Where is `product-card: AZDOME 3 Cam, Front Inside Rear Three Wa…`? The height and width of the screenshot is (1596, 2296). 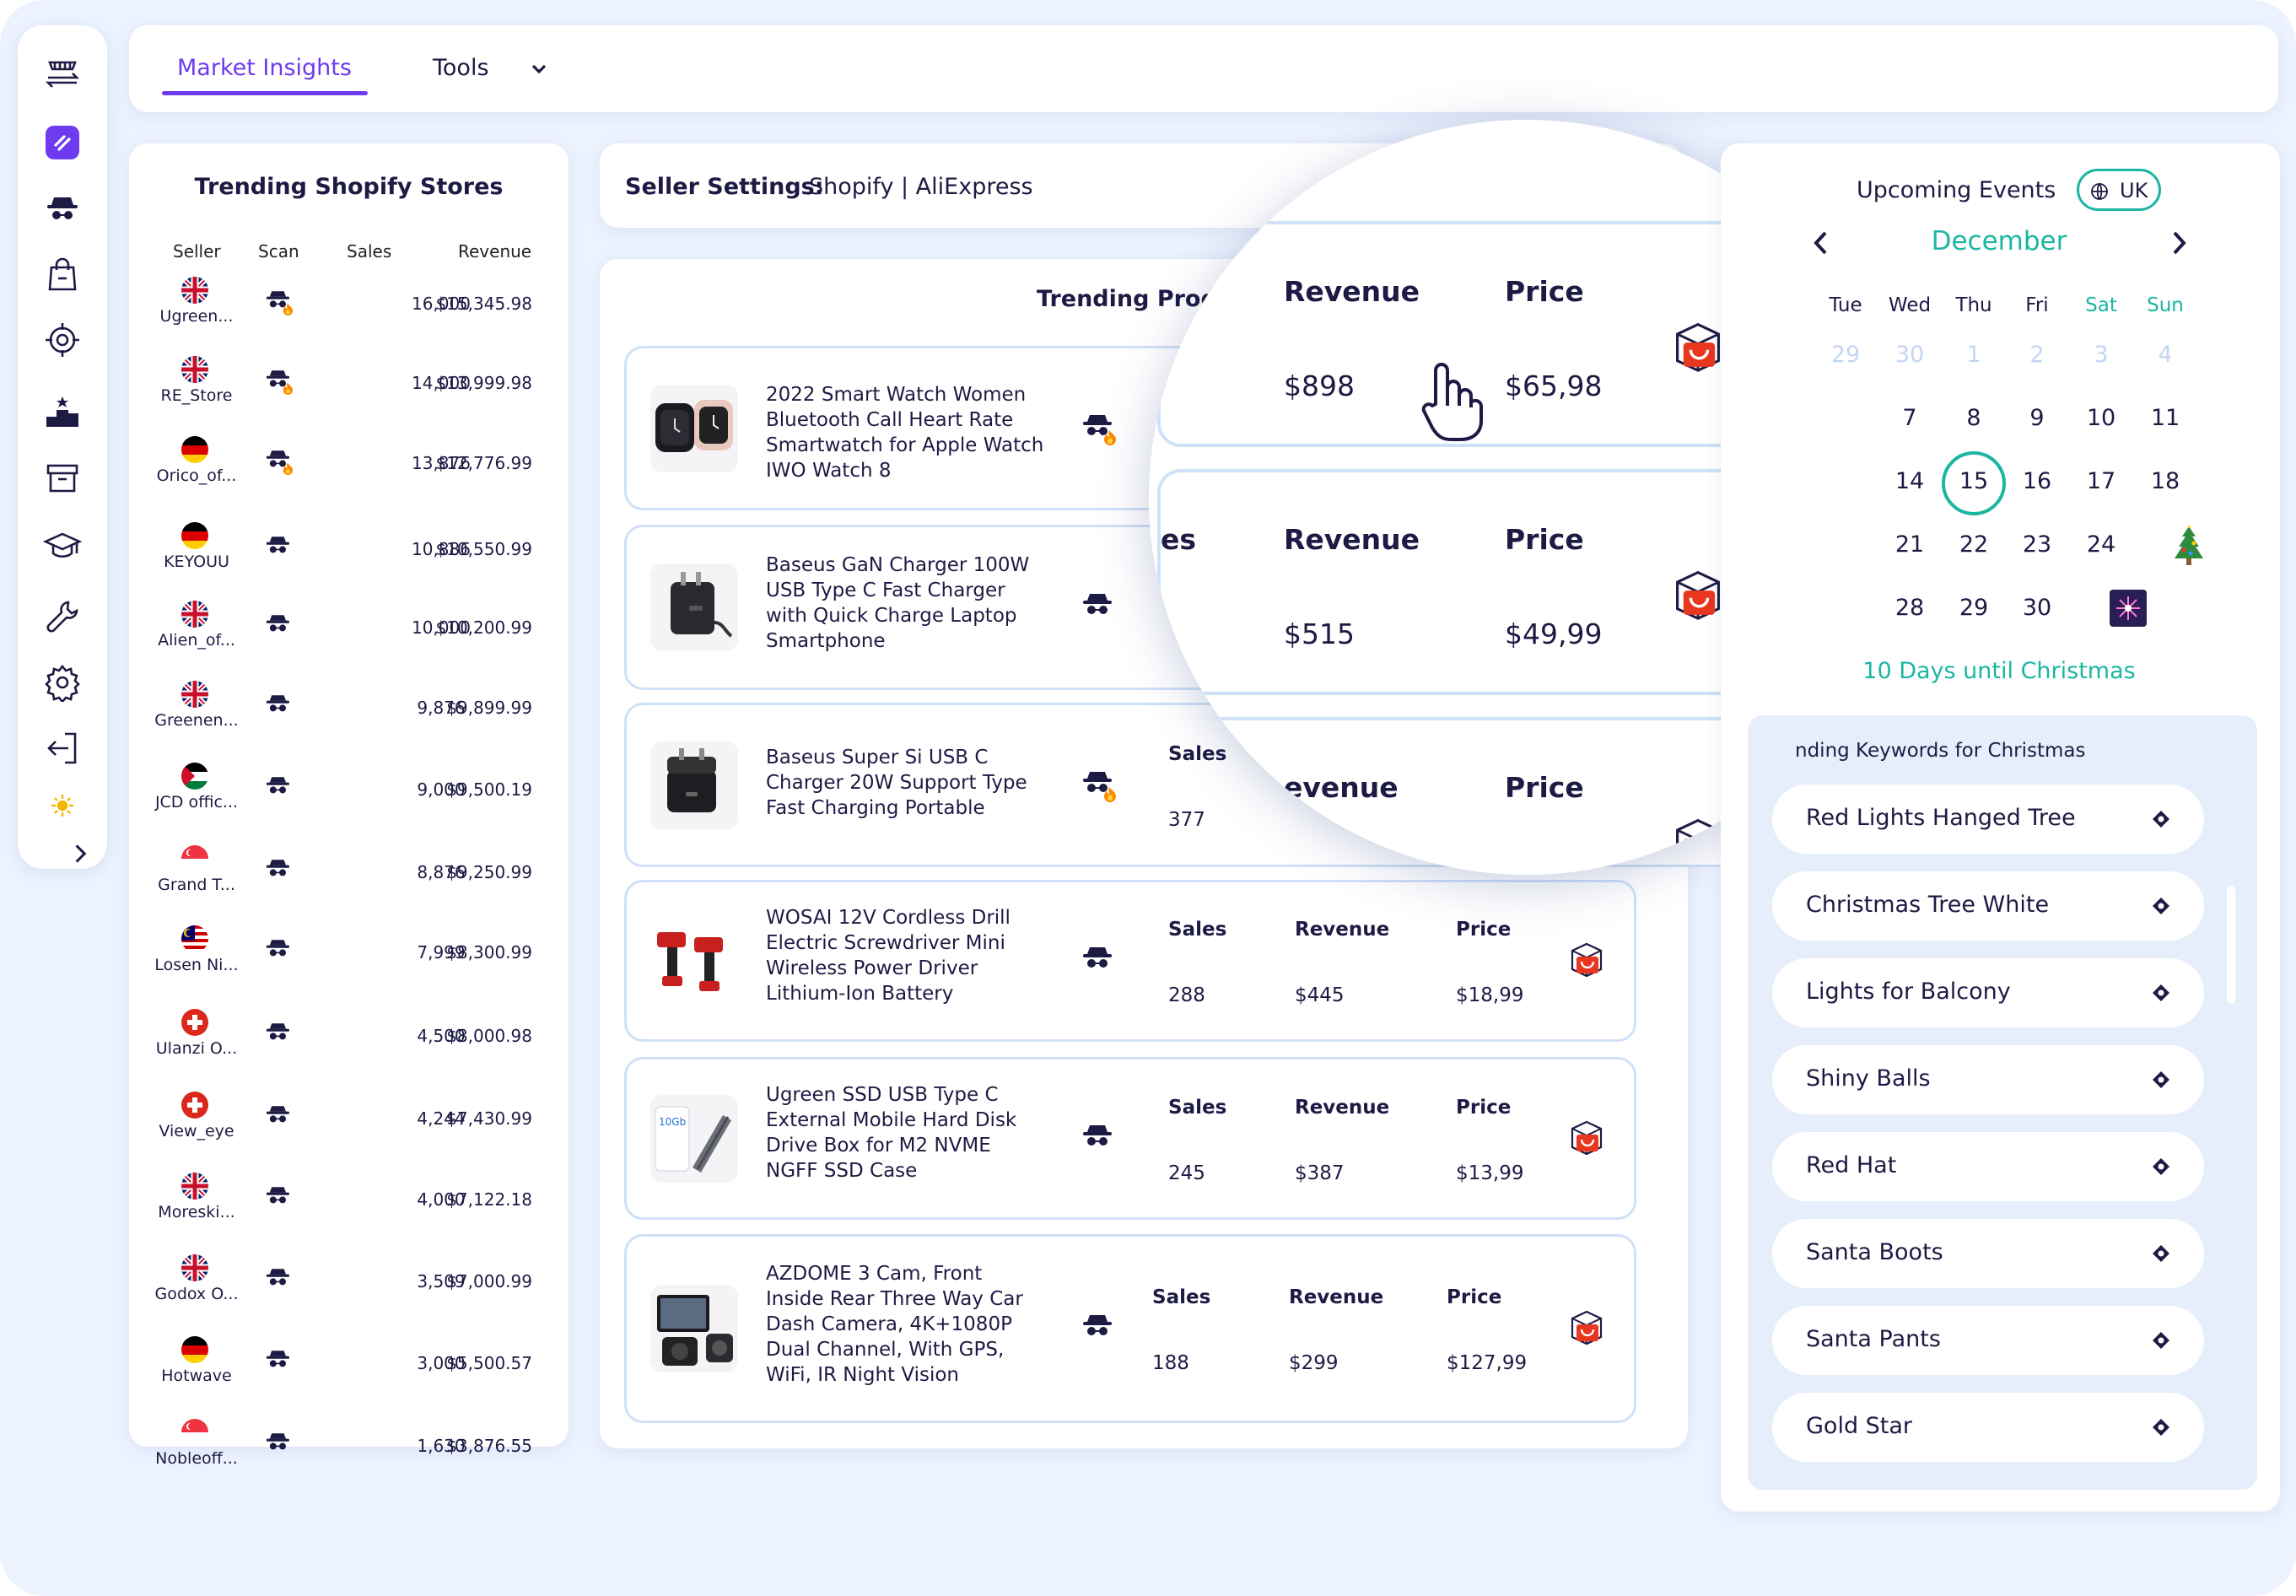 product-card: AZDOME 3 Cam, Front Inside Rear Three Wa… is located at coordinates (1130, 1328).